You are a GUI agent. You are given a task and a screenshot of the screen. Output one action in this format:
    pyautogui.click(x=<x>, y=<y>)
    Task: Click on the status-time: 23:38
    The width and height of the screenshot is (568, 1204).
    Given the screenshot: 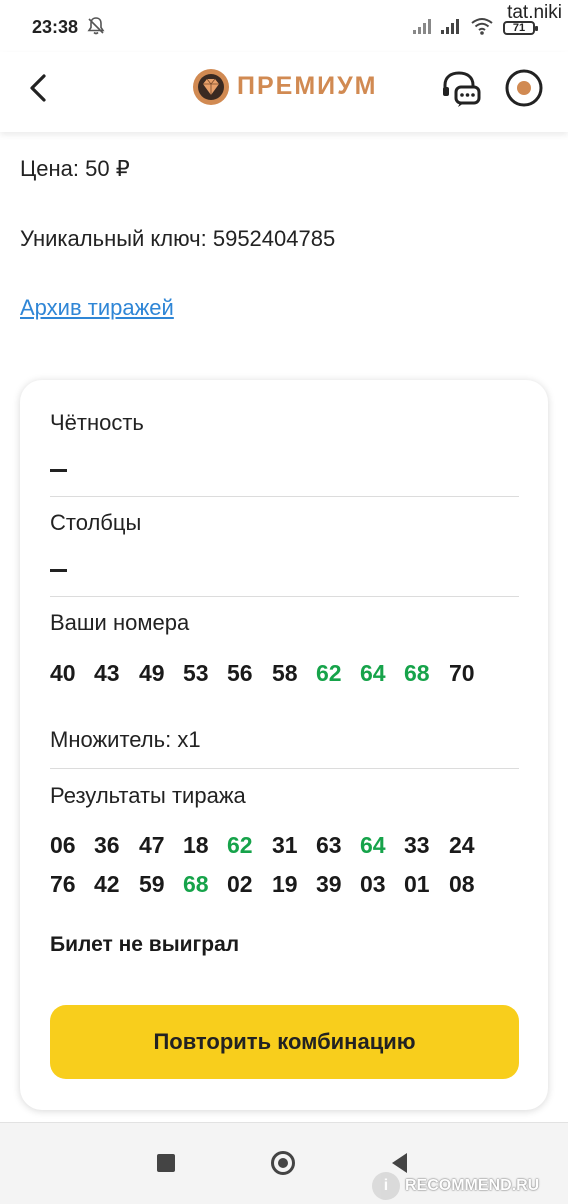 What is the action you would take?
    pyautogui.click(x=55, y=27)
    